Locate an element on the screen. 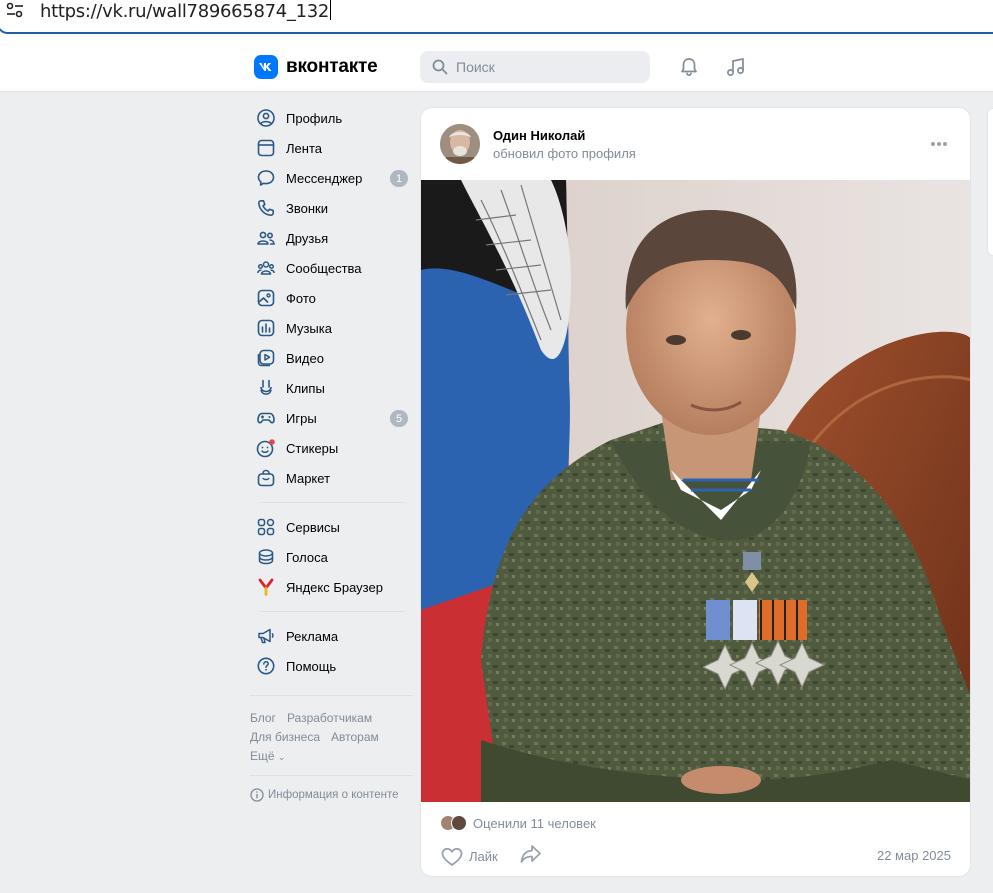  nav-label: Видео is located at coordinates (305, 358).